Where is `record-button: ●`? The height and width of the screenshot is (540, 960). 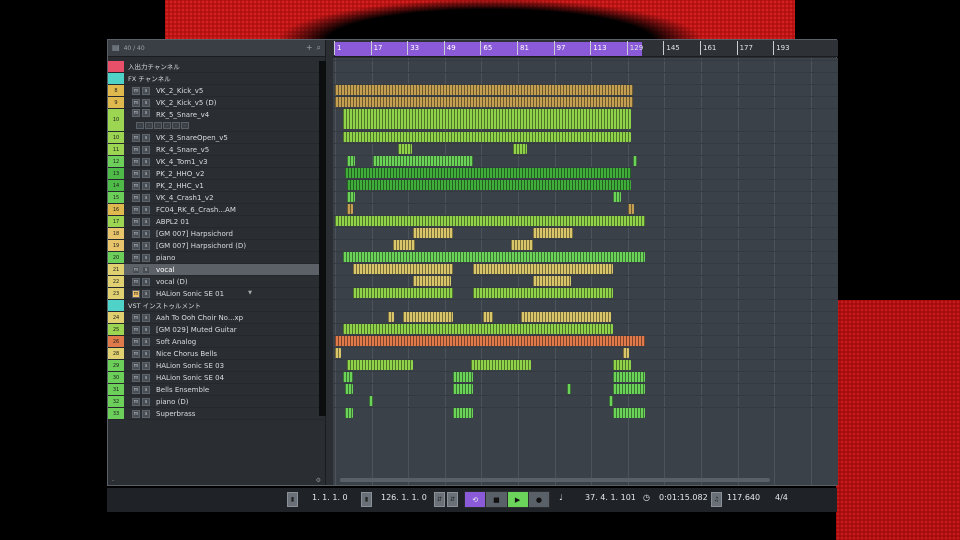 record-button: ● is located at coordinates (539, 499).